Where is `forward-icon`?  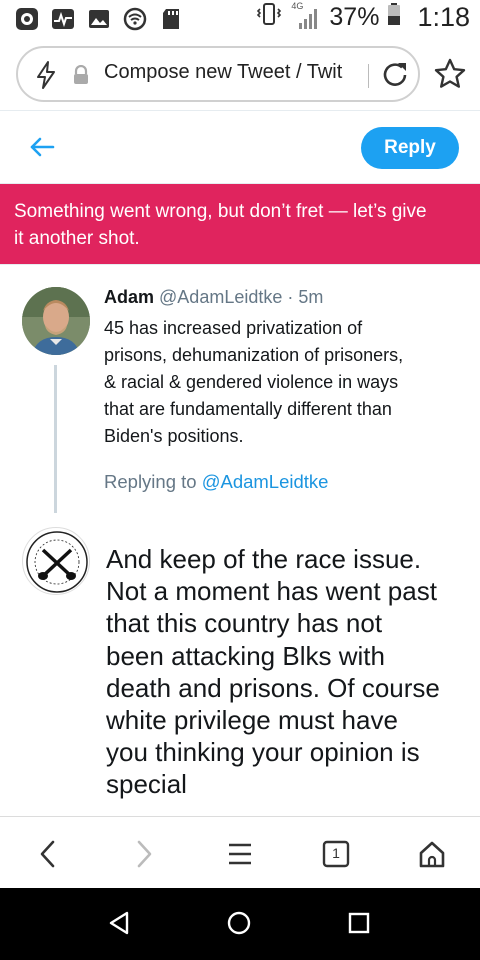 forward-icon is located at coordinates (144, 854).